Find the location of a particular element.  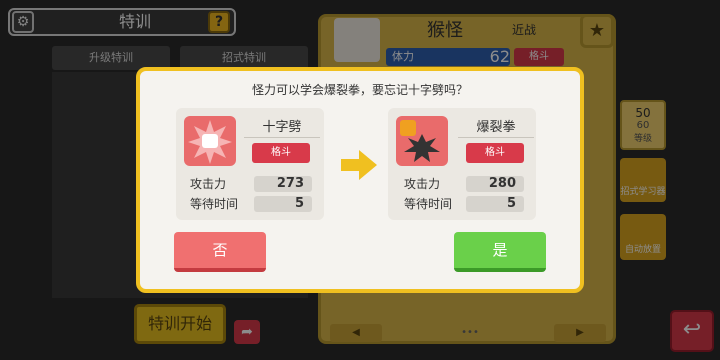

new-wait-value: 5 is located at coordinates (495, 204).